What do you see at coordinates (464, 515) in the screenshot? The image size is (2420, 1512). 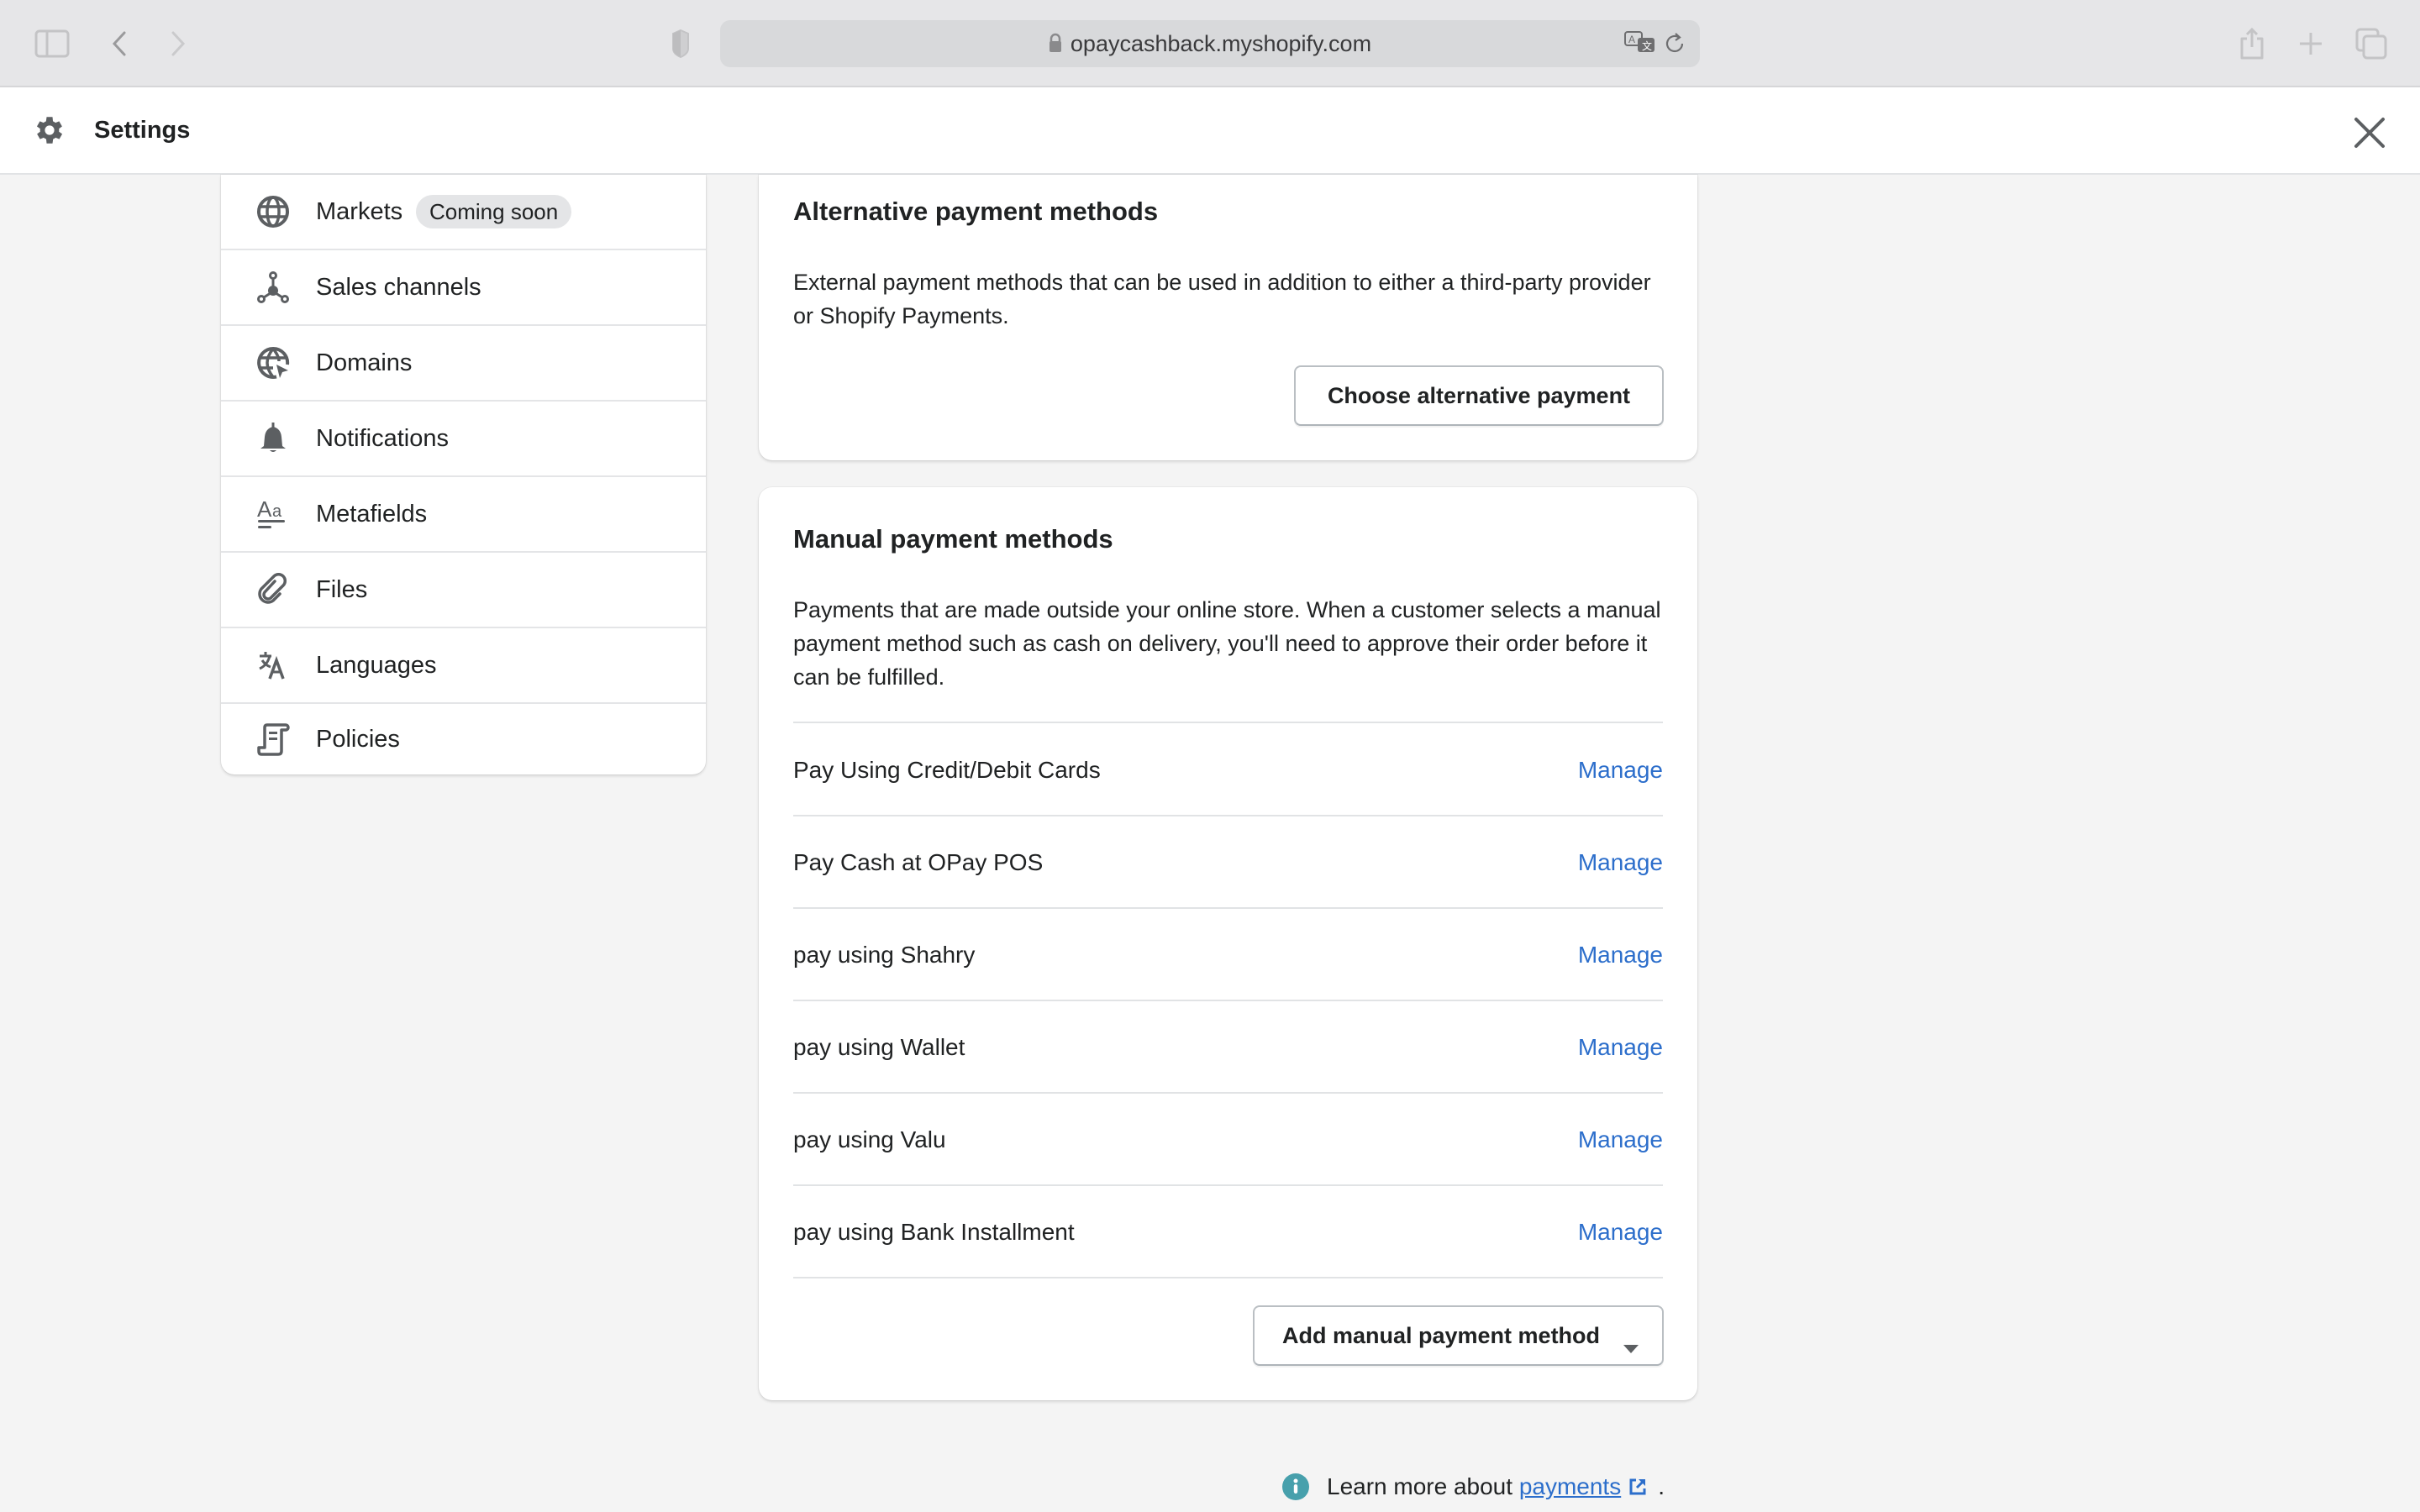 I see `sidebar-item-metafields: Aa Metafields` at bounding box center [464, 515].